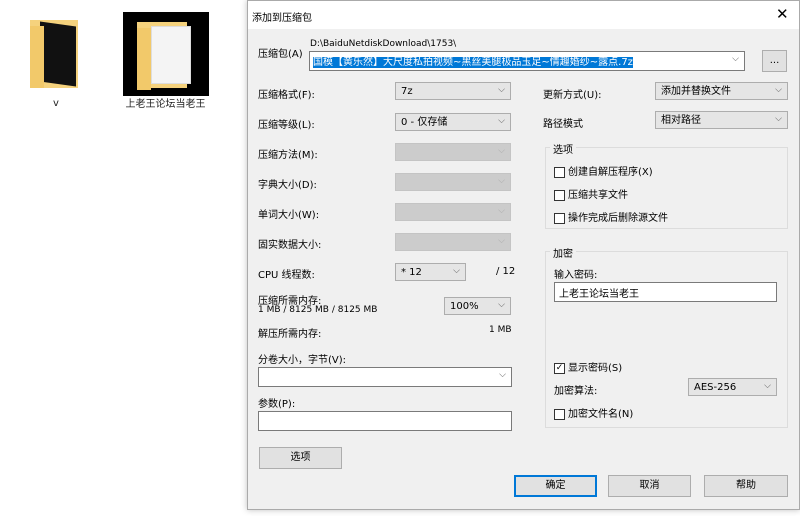 This screenshot has height=516, width=800. What do you see at coordinates (453, 242) in the screenshot?
I see `solid-select: ⌵` at bounding box center [453, 242].